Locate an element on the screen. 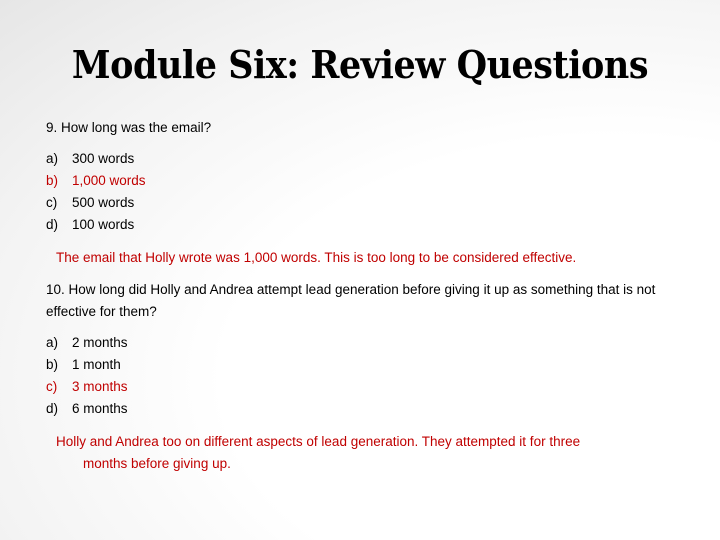  option-d: d) 6 months is located at coordinates (87, 409).